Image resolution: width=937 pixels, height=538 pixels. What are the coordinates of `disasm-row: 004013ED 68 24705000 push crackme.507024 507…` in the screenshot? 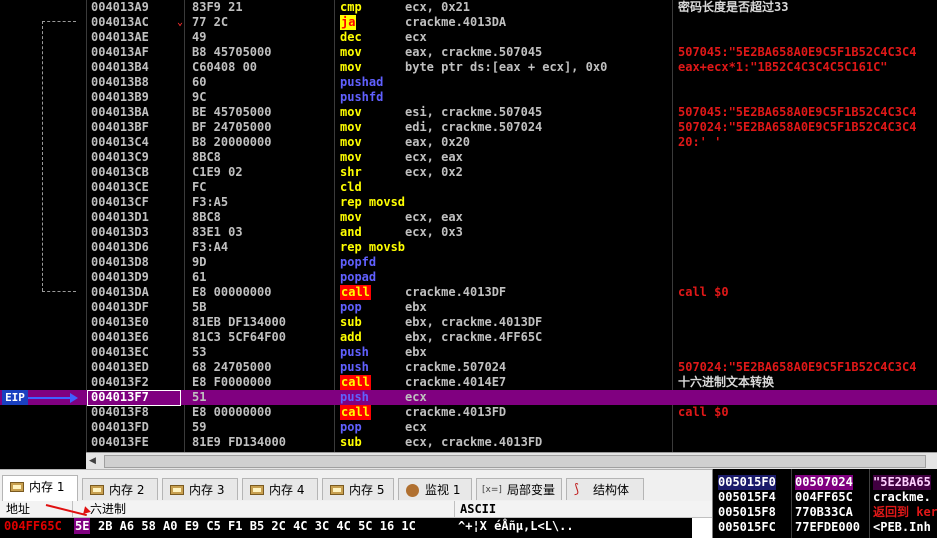 It's located at (468, 367).